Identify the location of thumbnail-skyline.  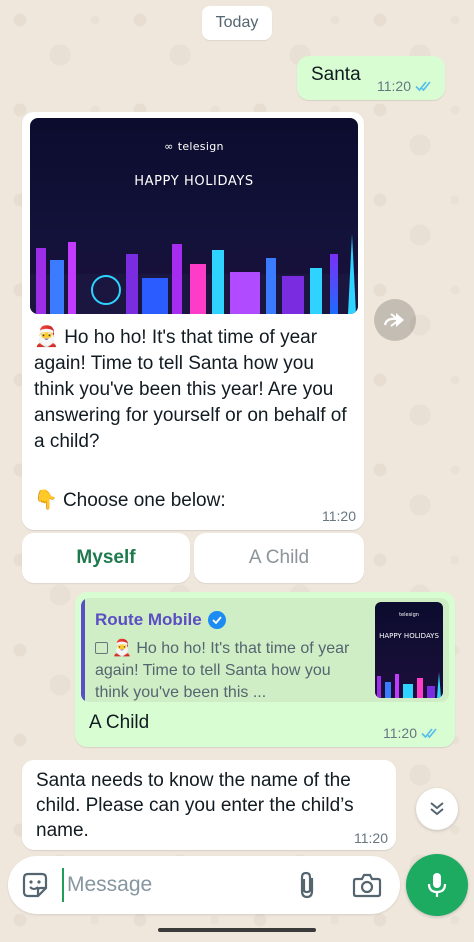
(409, 685).